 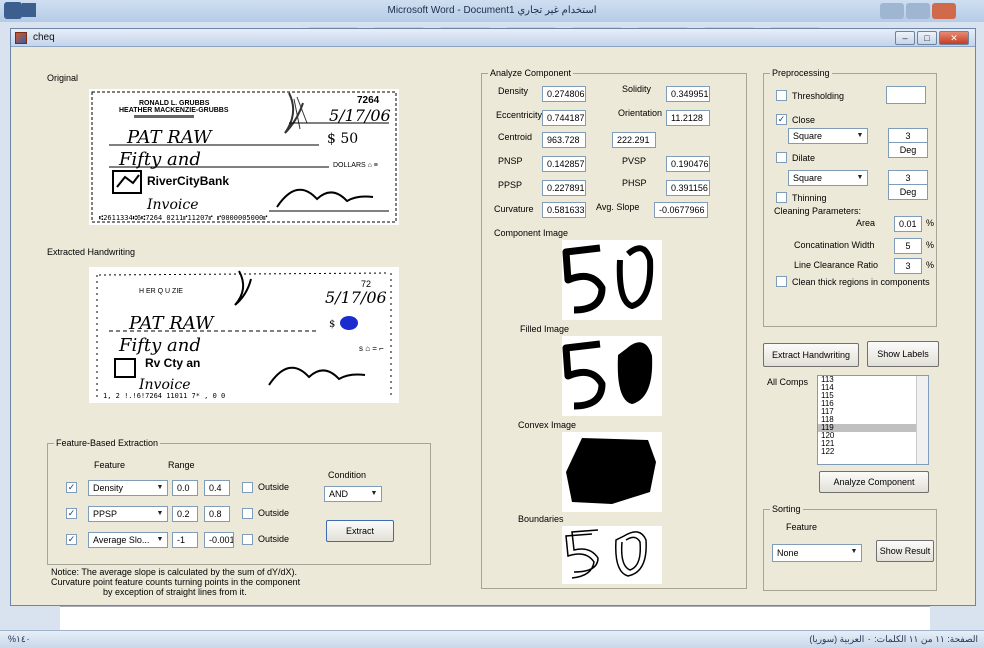 What do you see at coordinates (905, 38) in the screenshot?
I see `minimize-button: –` at bounding box center [905, 38].